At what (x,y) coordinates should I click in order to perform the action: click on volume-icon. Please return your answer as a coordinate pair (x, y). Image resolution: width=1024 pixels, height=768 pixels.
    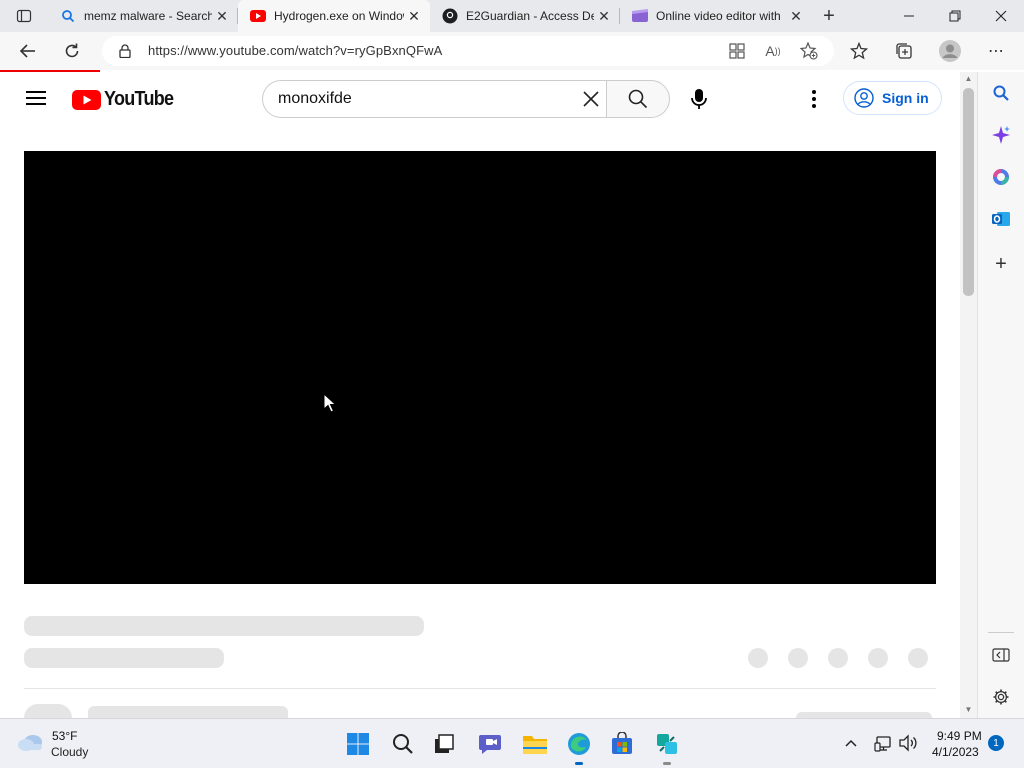
    Looking at the image, I should click on (908, 743).